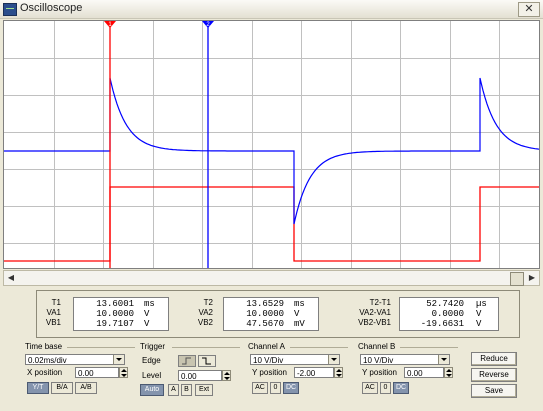 The image size is (543, 411). Describe the element at coordinates (62, 388) in the screenshot. I see `mode-ba-button: B/A` at that location.